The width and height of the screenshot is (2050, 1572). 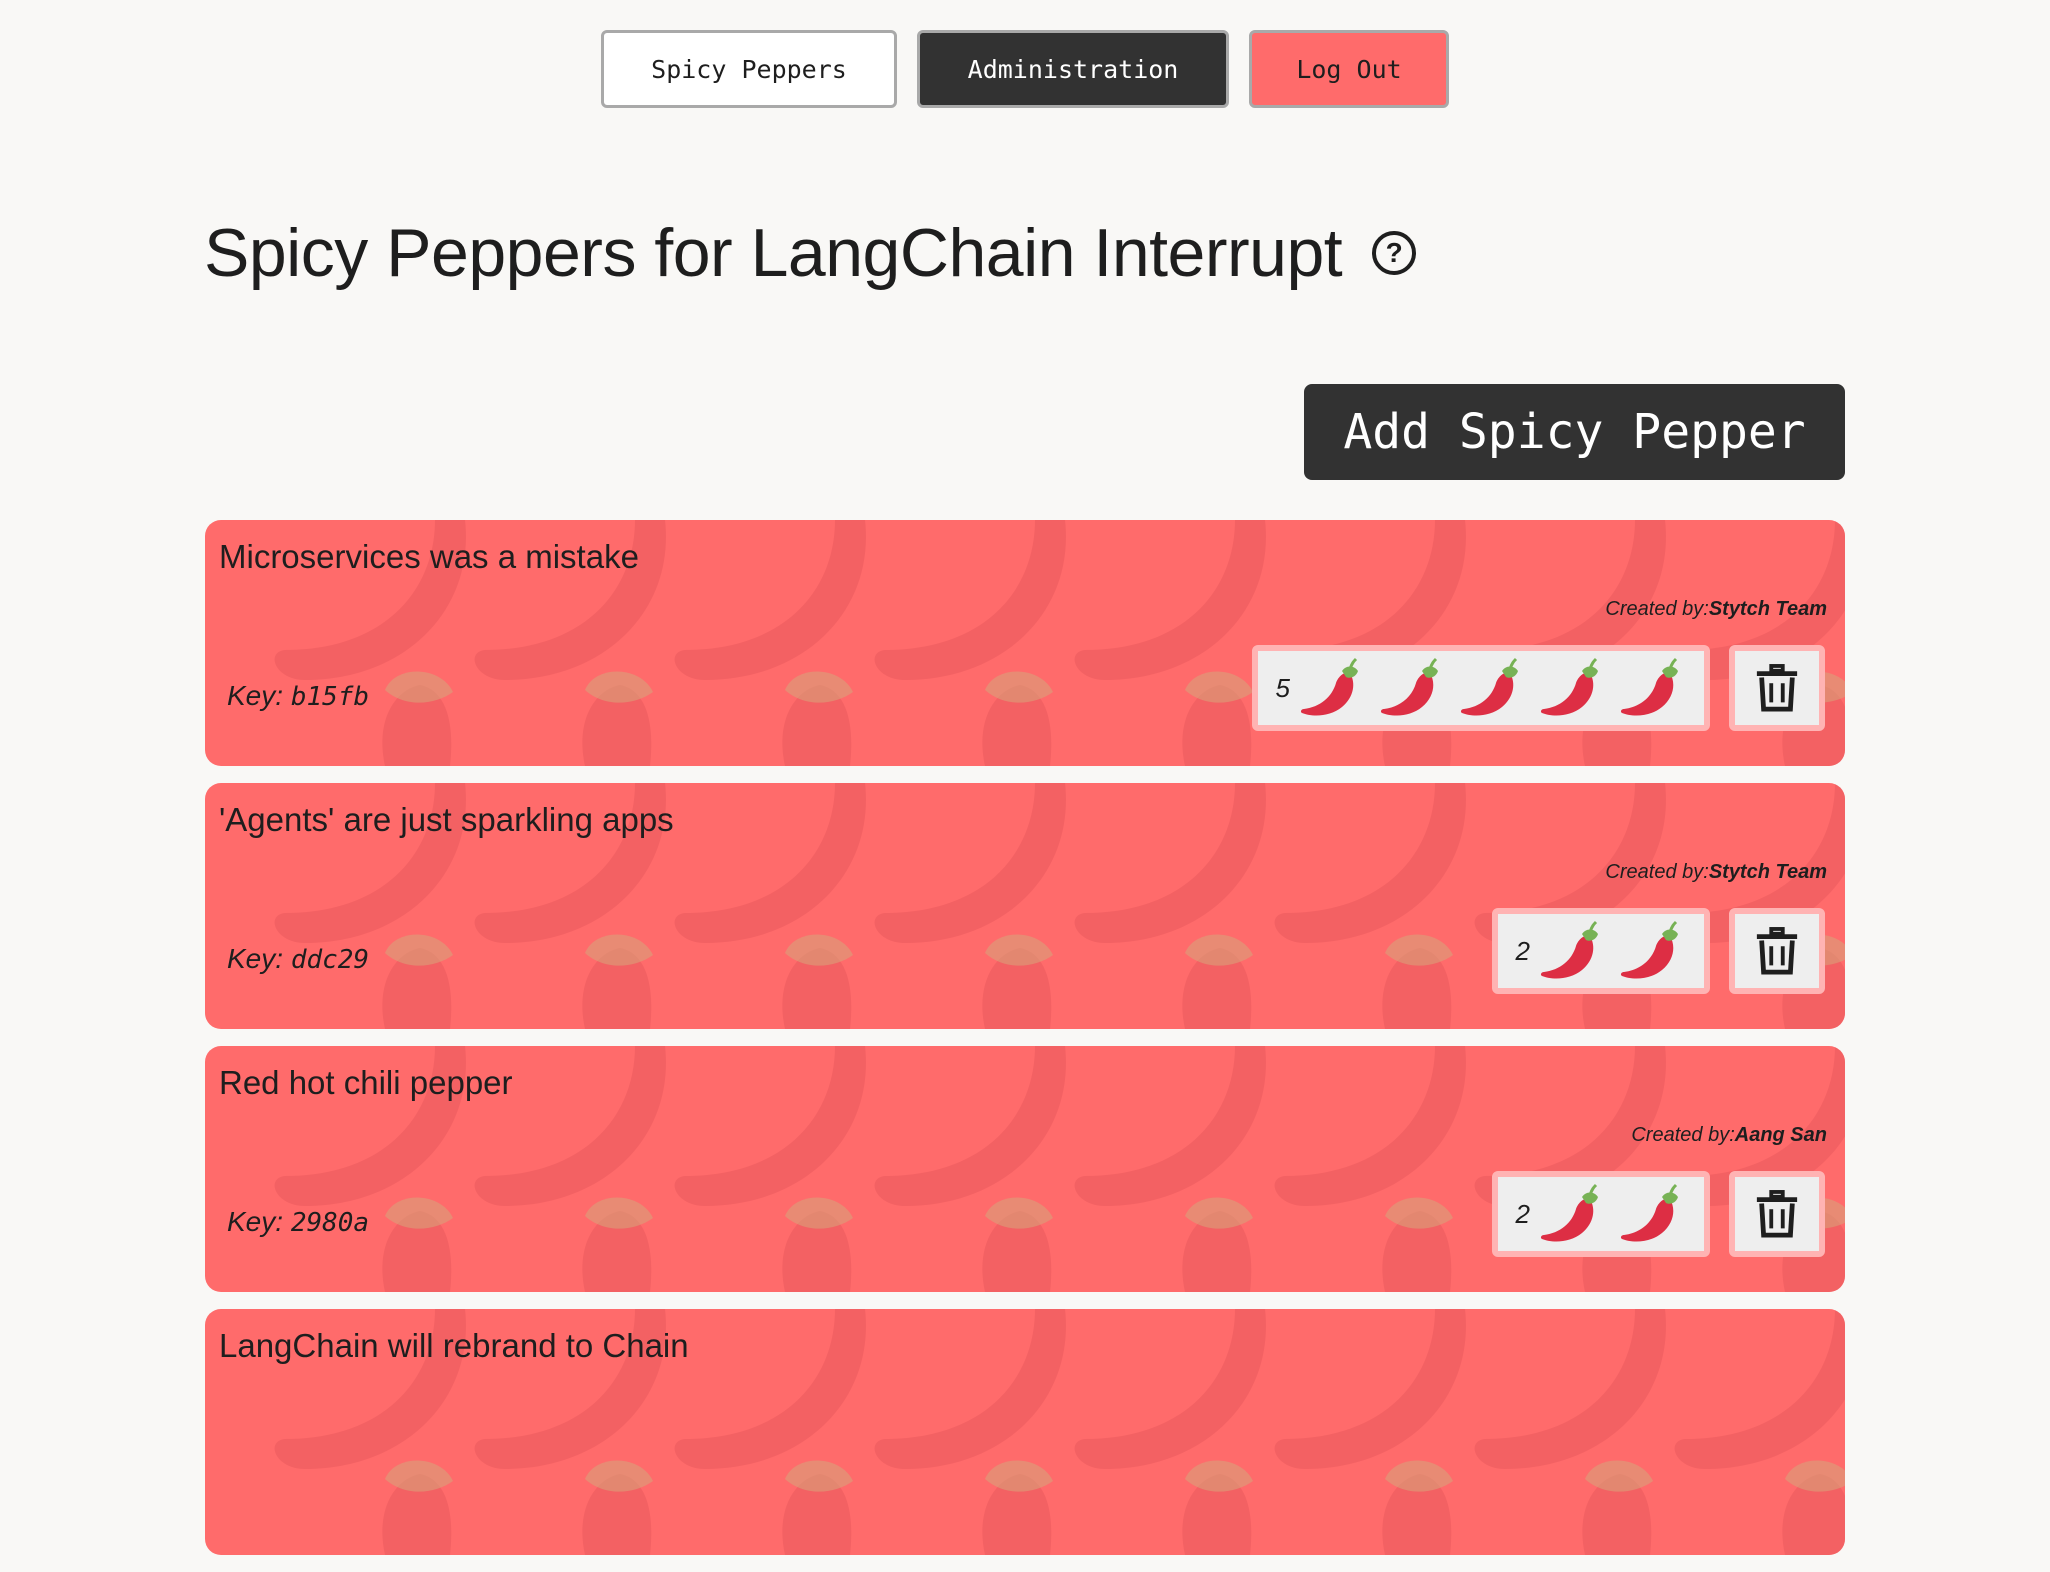 I want to click on pepper-key: Key: b15fb, so click(x=298, y=696).